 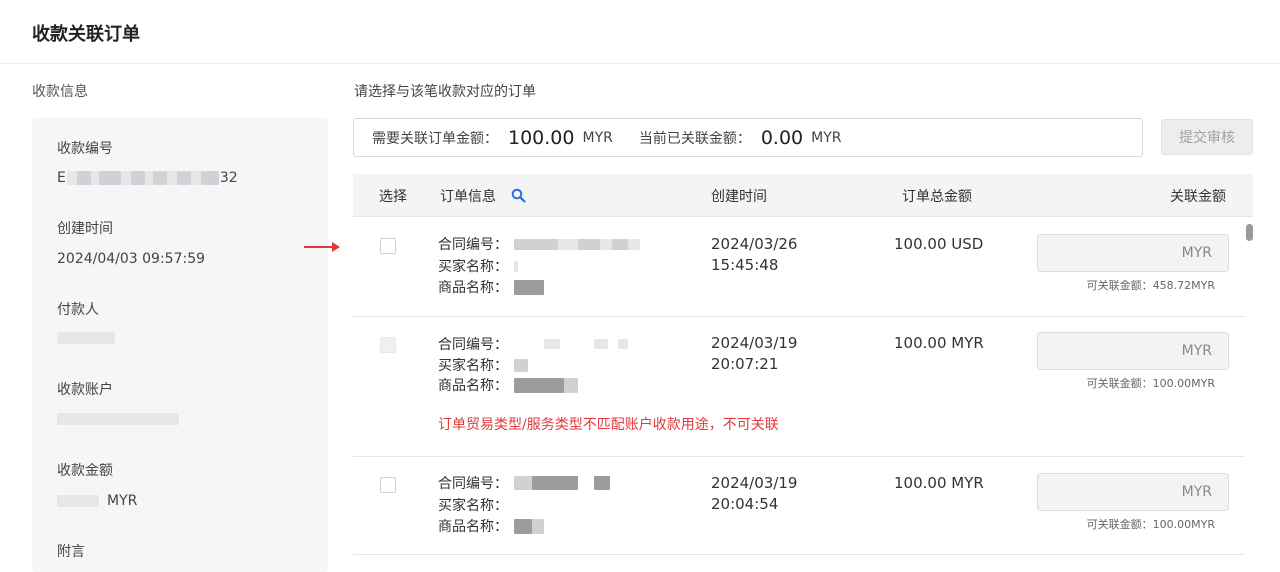 I want to click on payment-info-caption: 收款信息, so click(x=60, y=92).